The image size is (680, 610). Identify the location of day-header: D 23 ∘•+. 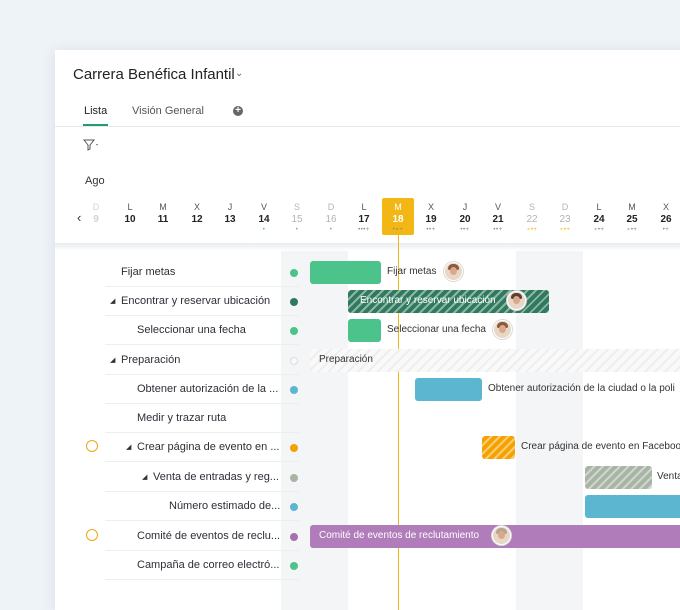
(565, 217).